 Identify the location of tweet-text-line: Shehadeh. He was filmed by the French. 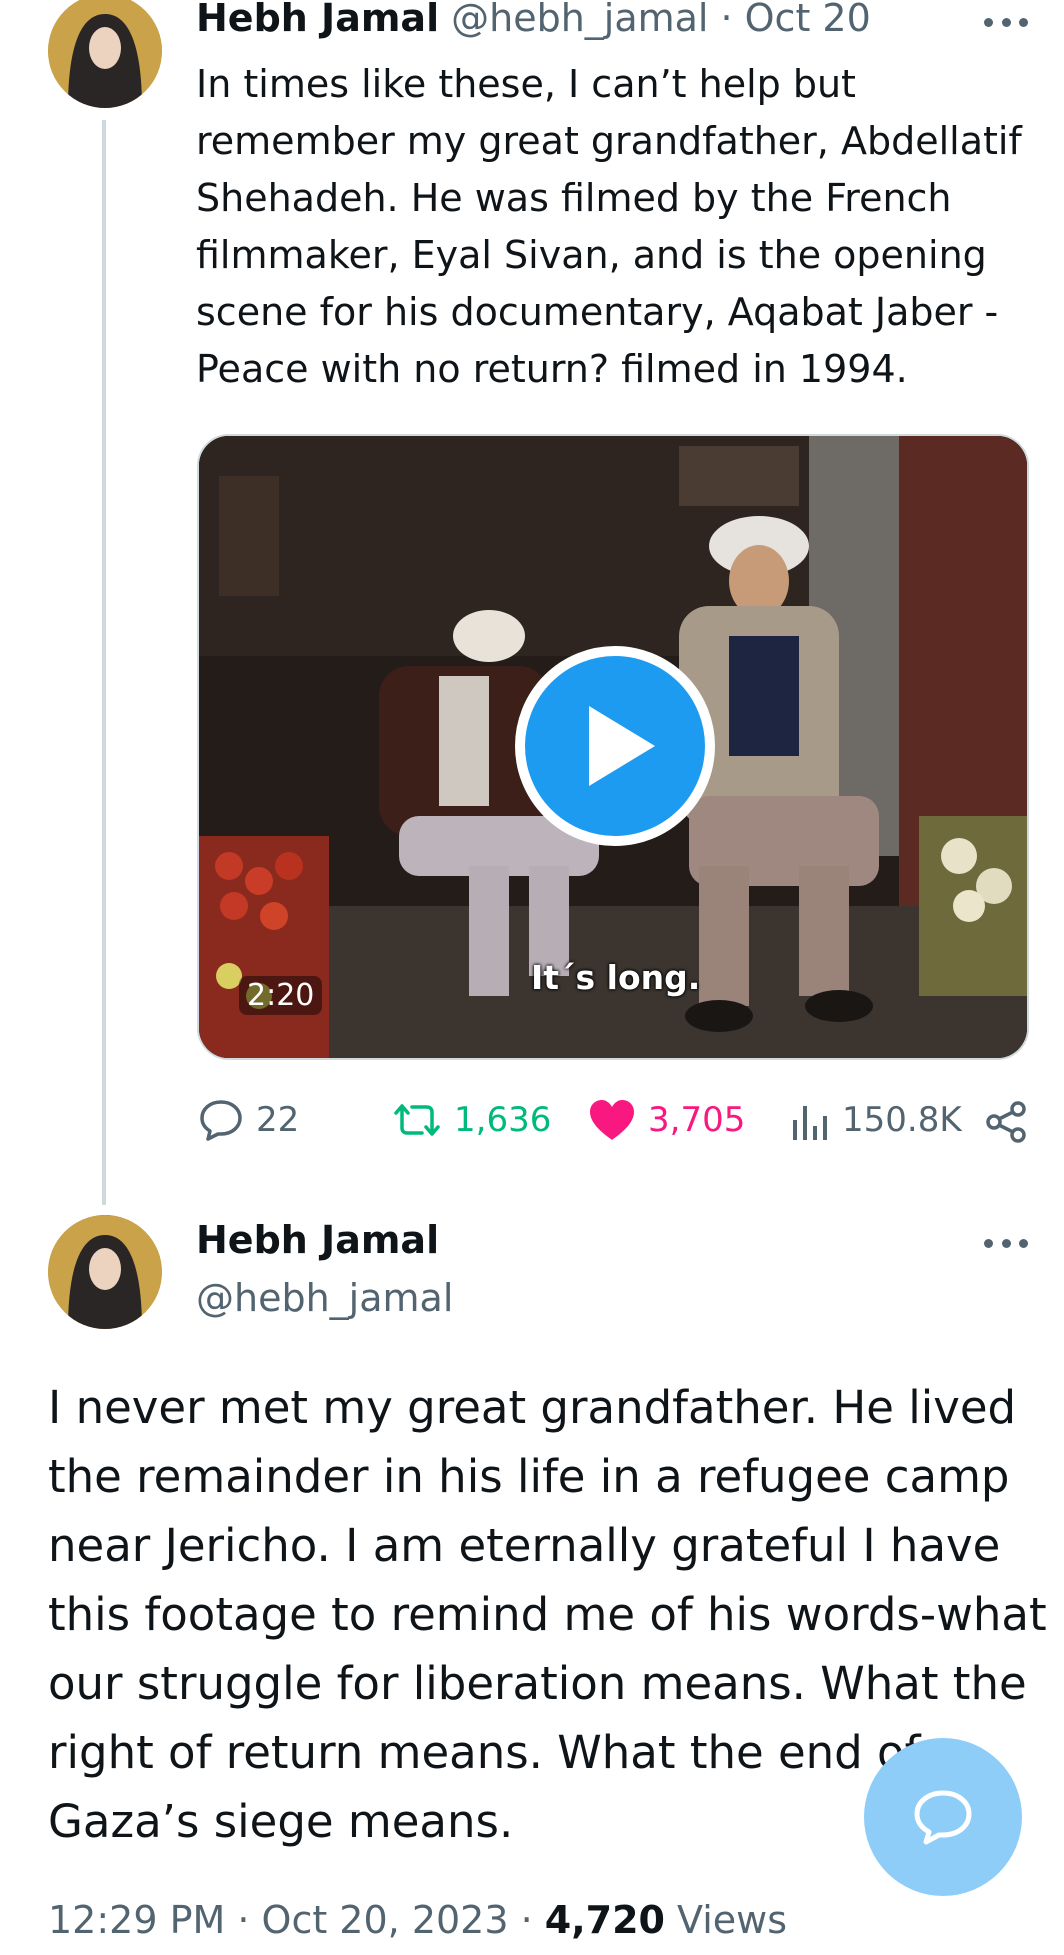
(574, 198).